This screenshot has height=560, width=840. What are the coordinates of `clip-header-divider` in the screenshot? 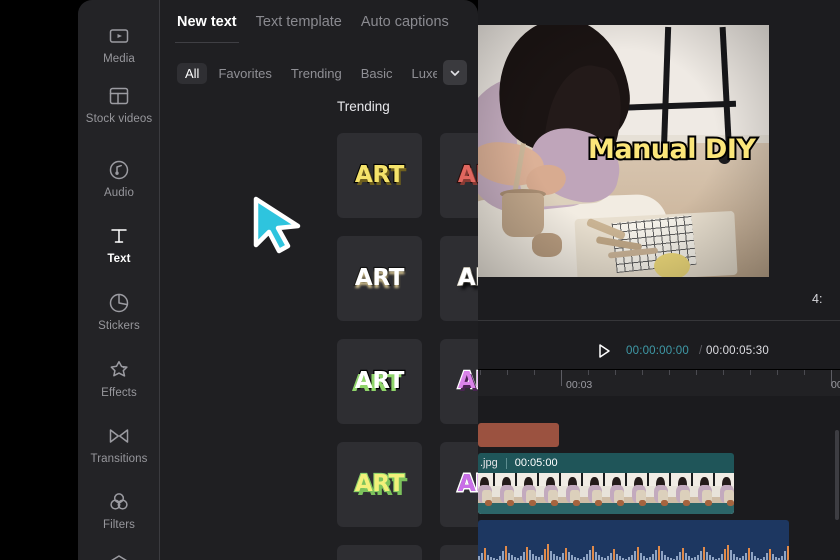 It's located at (506, 463).